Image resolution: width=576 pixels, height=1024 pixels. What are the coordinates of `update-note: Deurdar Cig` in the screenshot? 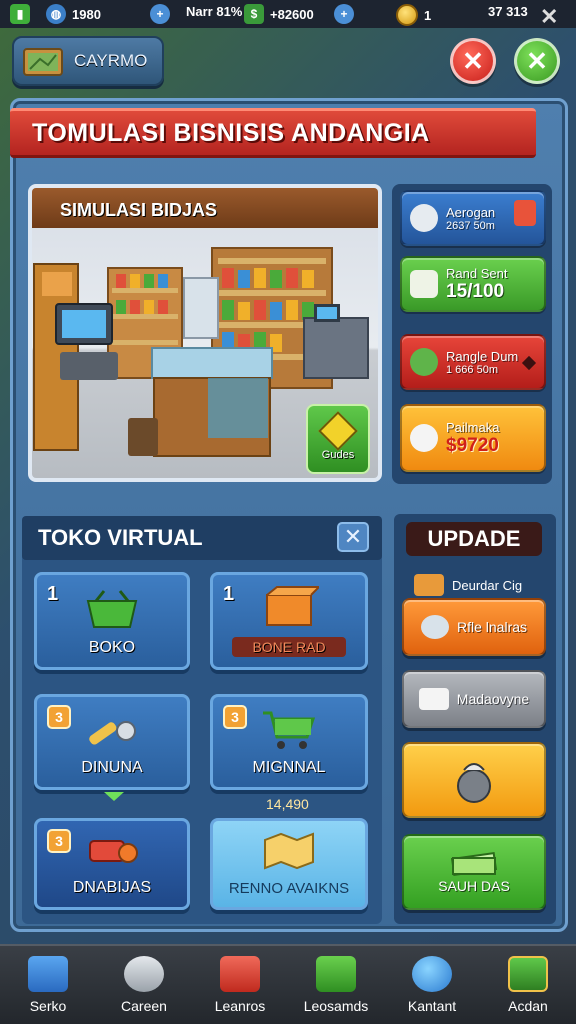 It's located at (468, 585).